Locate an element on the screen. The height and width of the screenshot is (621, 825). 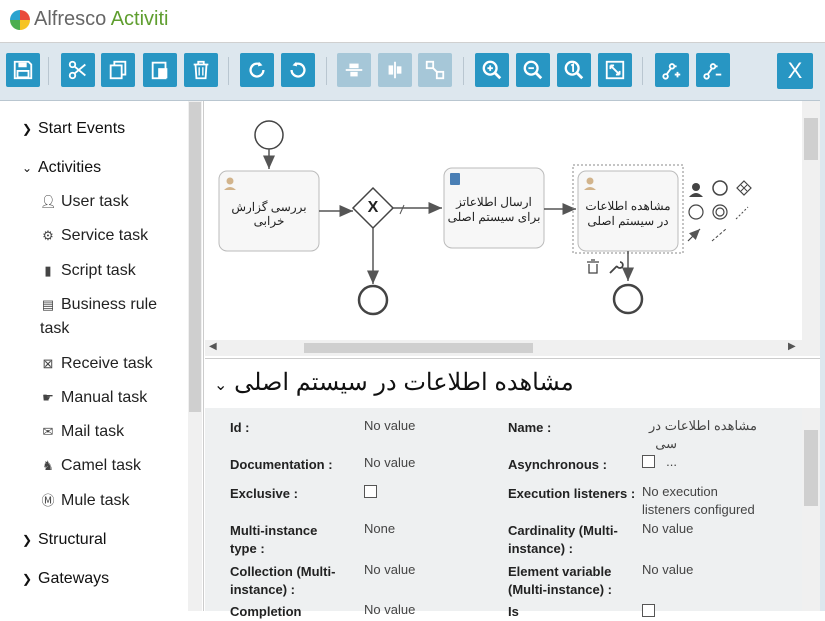
palette-group-gateways: ❯ Gateways is located at coordinates (65, 579).